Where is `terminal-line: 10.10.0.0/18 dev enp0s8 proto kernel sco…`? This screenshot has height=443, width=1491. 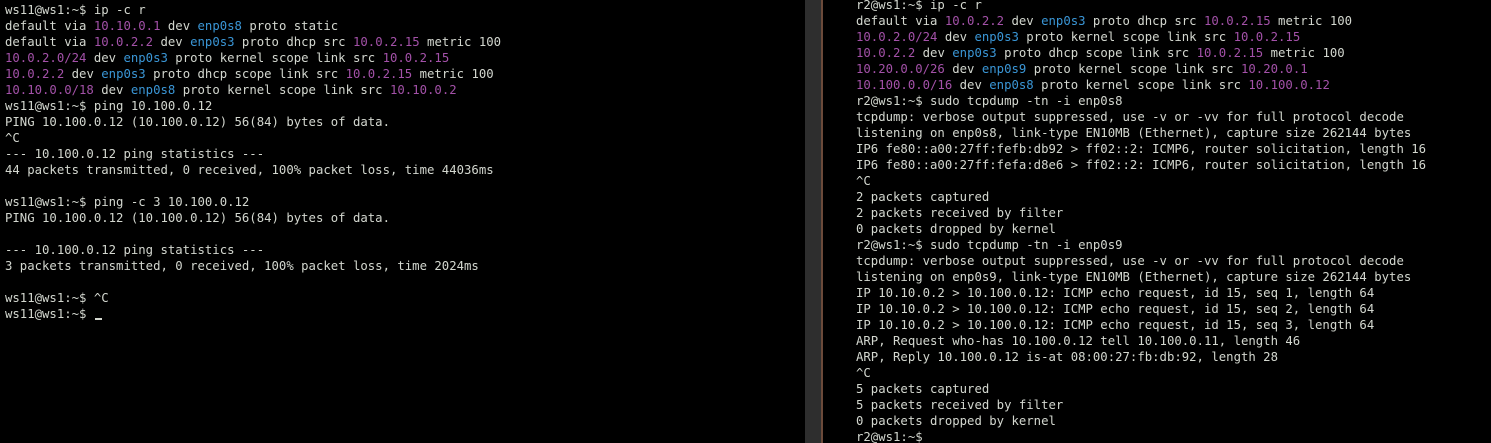
terminal-line: 10.10.0.0/18 dev enp0s8 proto kernel sco… is located at coordinates (405, 90).